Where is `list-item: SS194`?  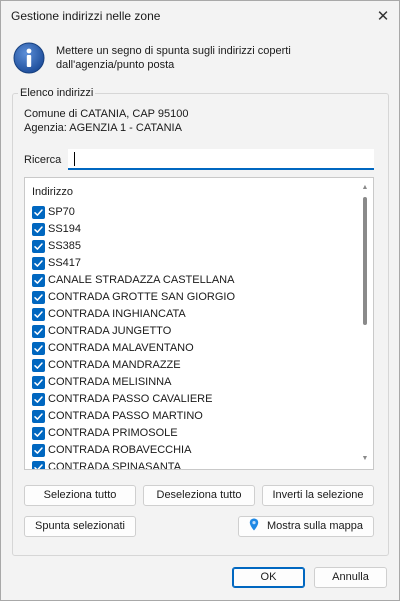
list-item: SS194 is located at coordinates (193, 229).